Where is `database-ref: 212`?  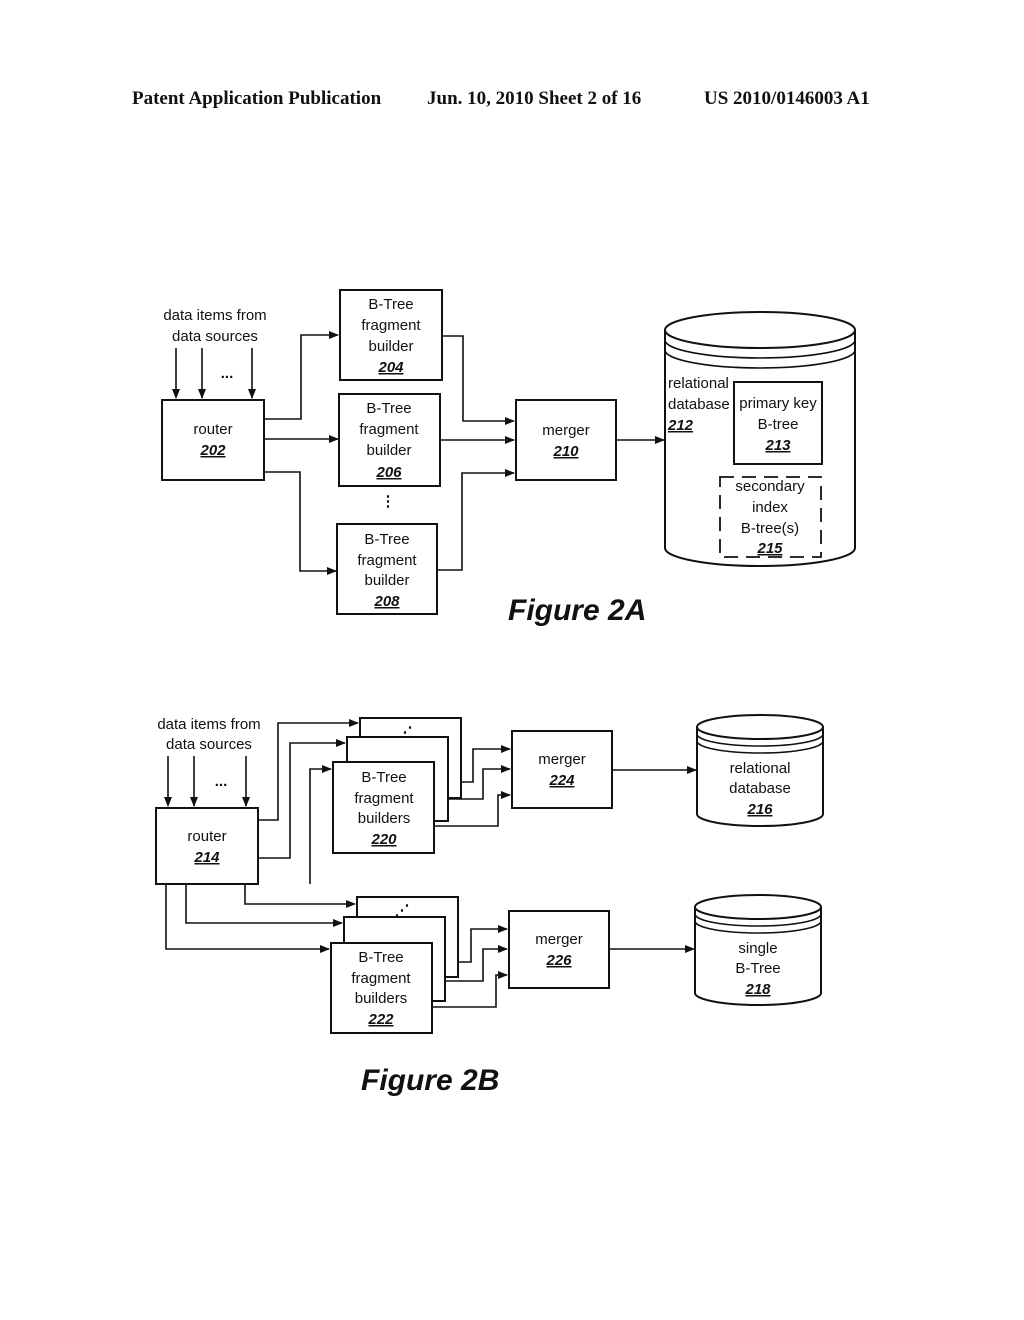
database-ref: 212 is located at coordinates (680, 425).